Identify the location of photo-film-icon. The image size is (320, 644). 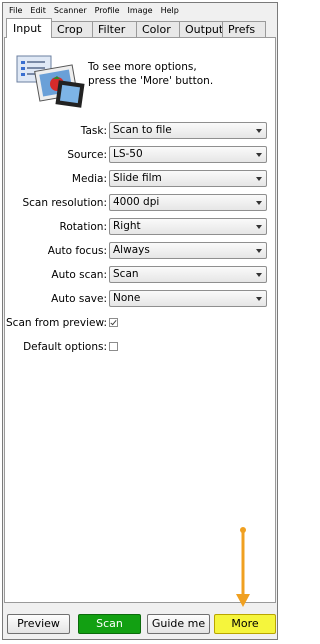
(50, 81).